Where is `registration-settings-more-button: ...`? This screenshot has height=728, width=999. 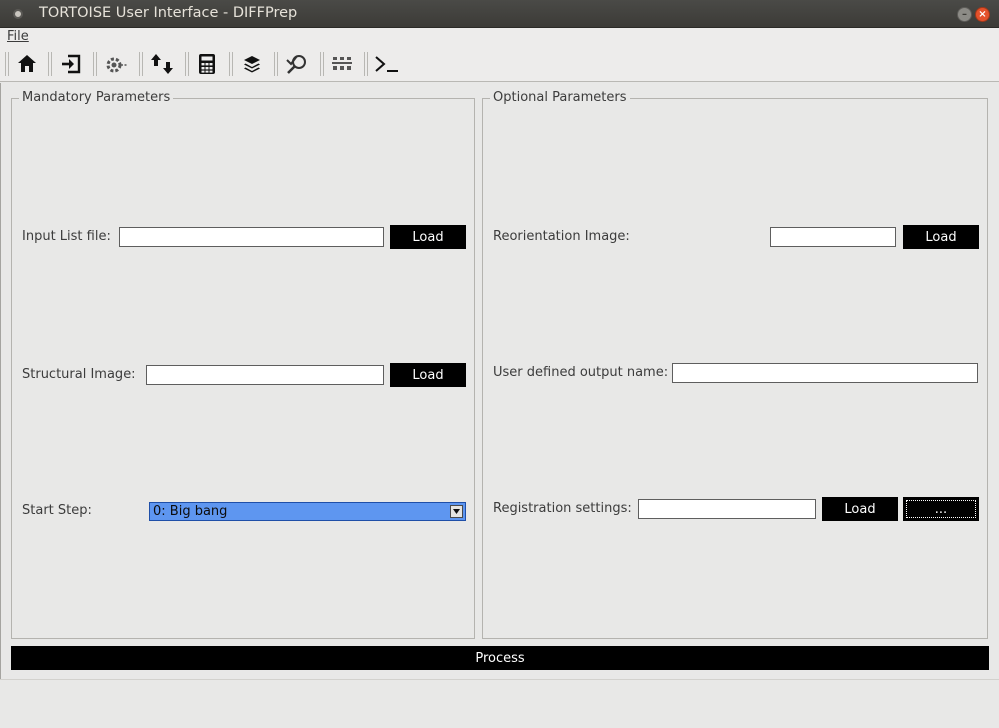 registration-settings-more-button: ... is located at coordinates (941, 509).